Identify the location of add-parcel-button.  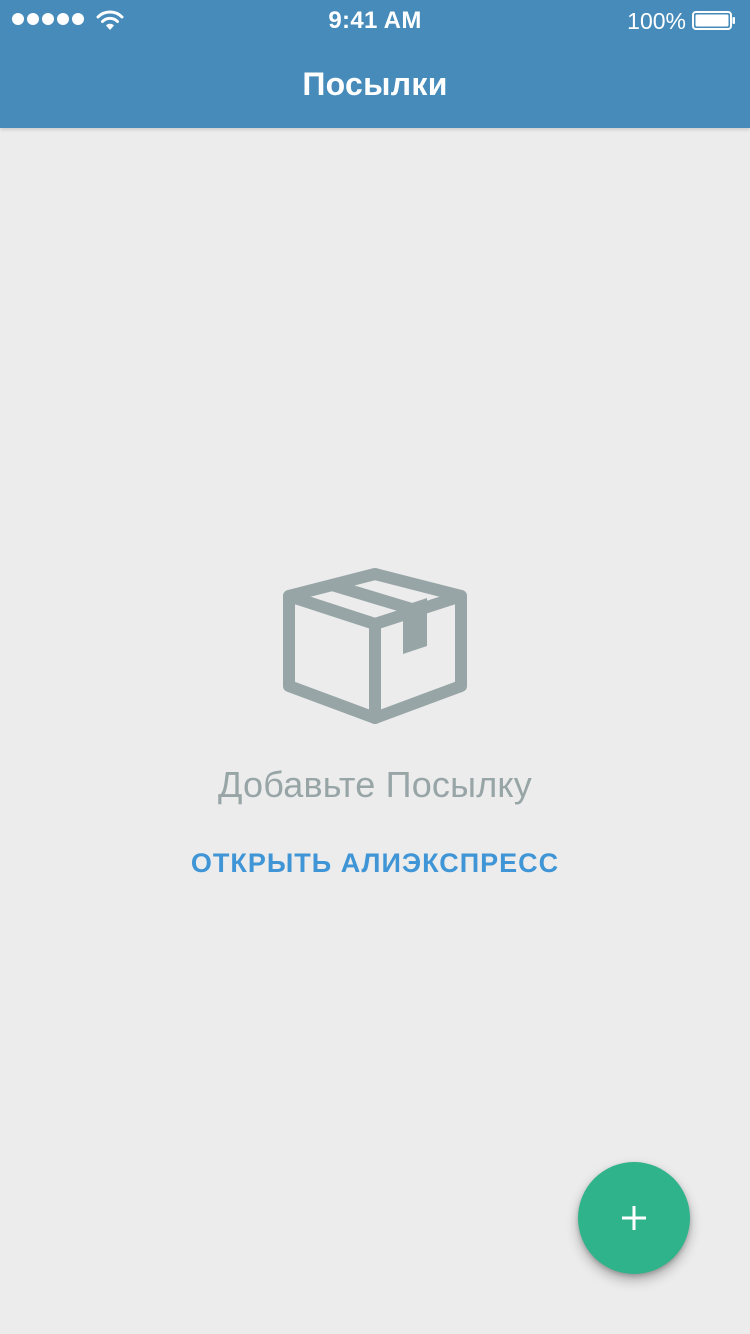
(634, 1218).